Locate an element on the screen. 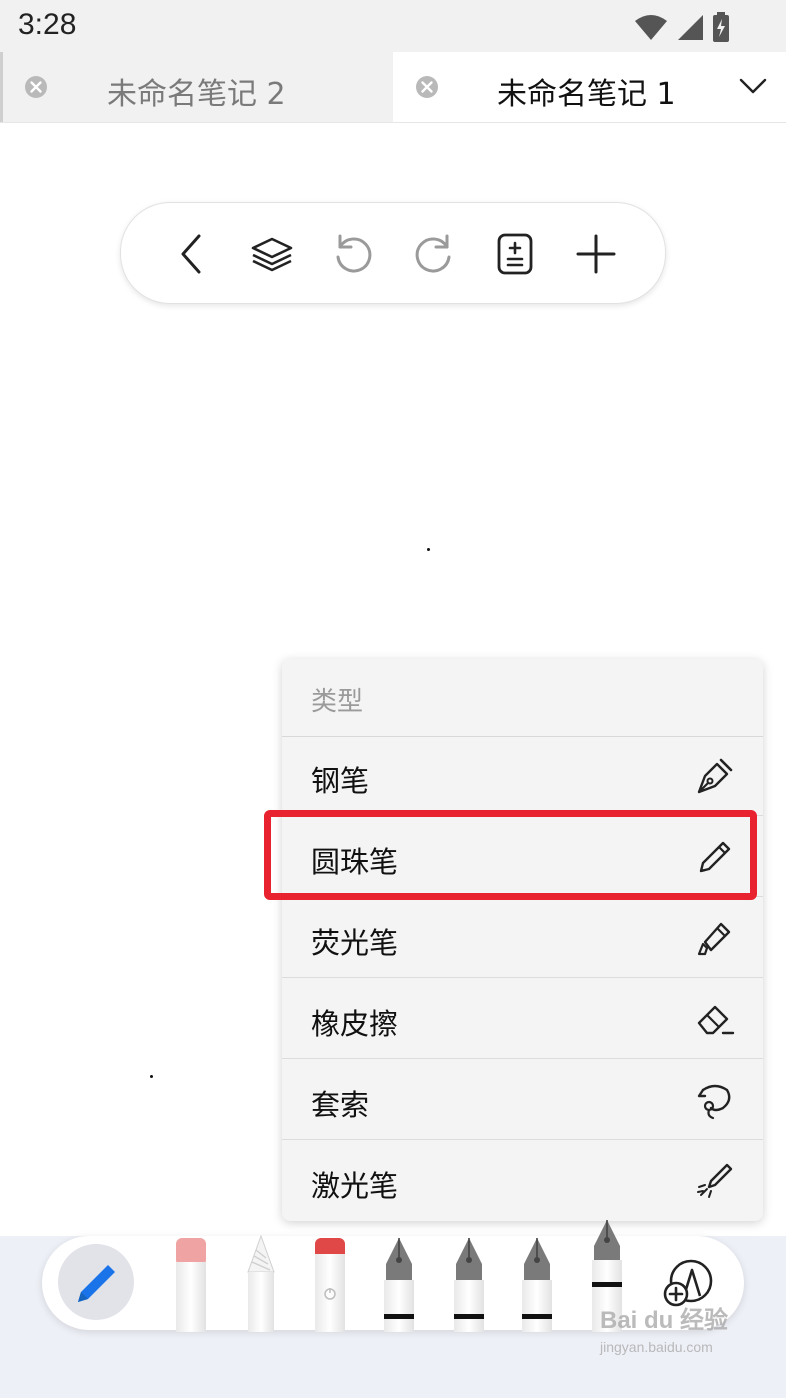 This screenshot has width=786, height=1398. top-toolbar is located at coordinates (393, 253).